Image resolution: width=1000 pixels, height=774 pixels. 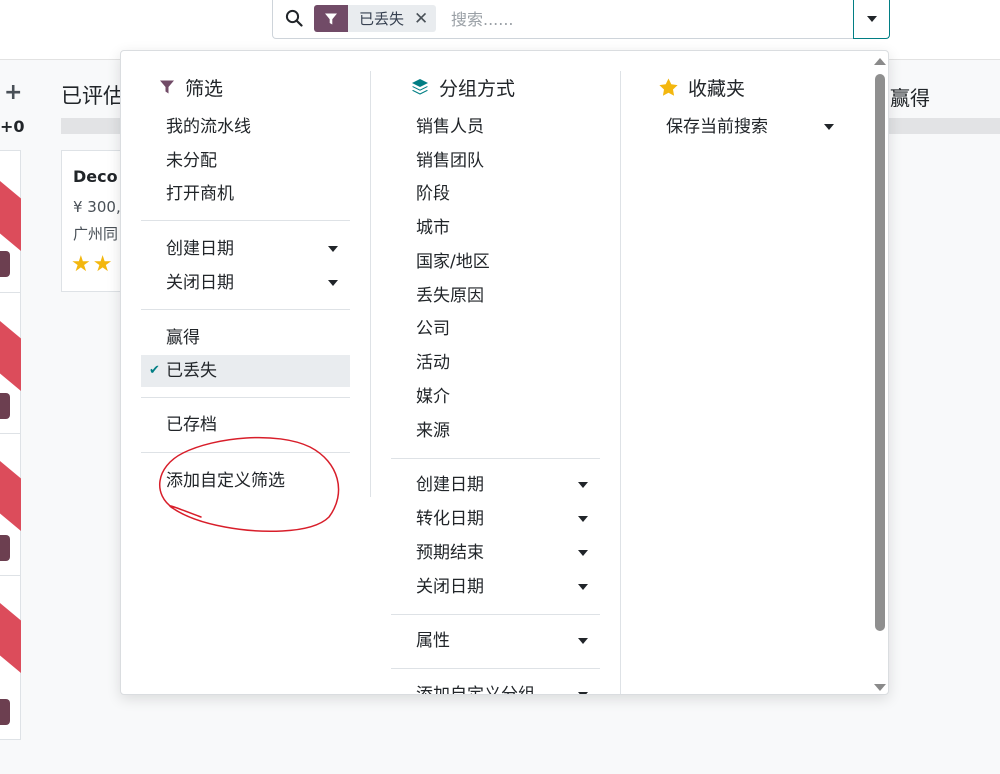 I want to click on groupby-item: 来源, so click(x=495, y=431).